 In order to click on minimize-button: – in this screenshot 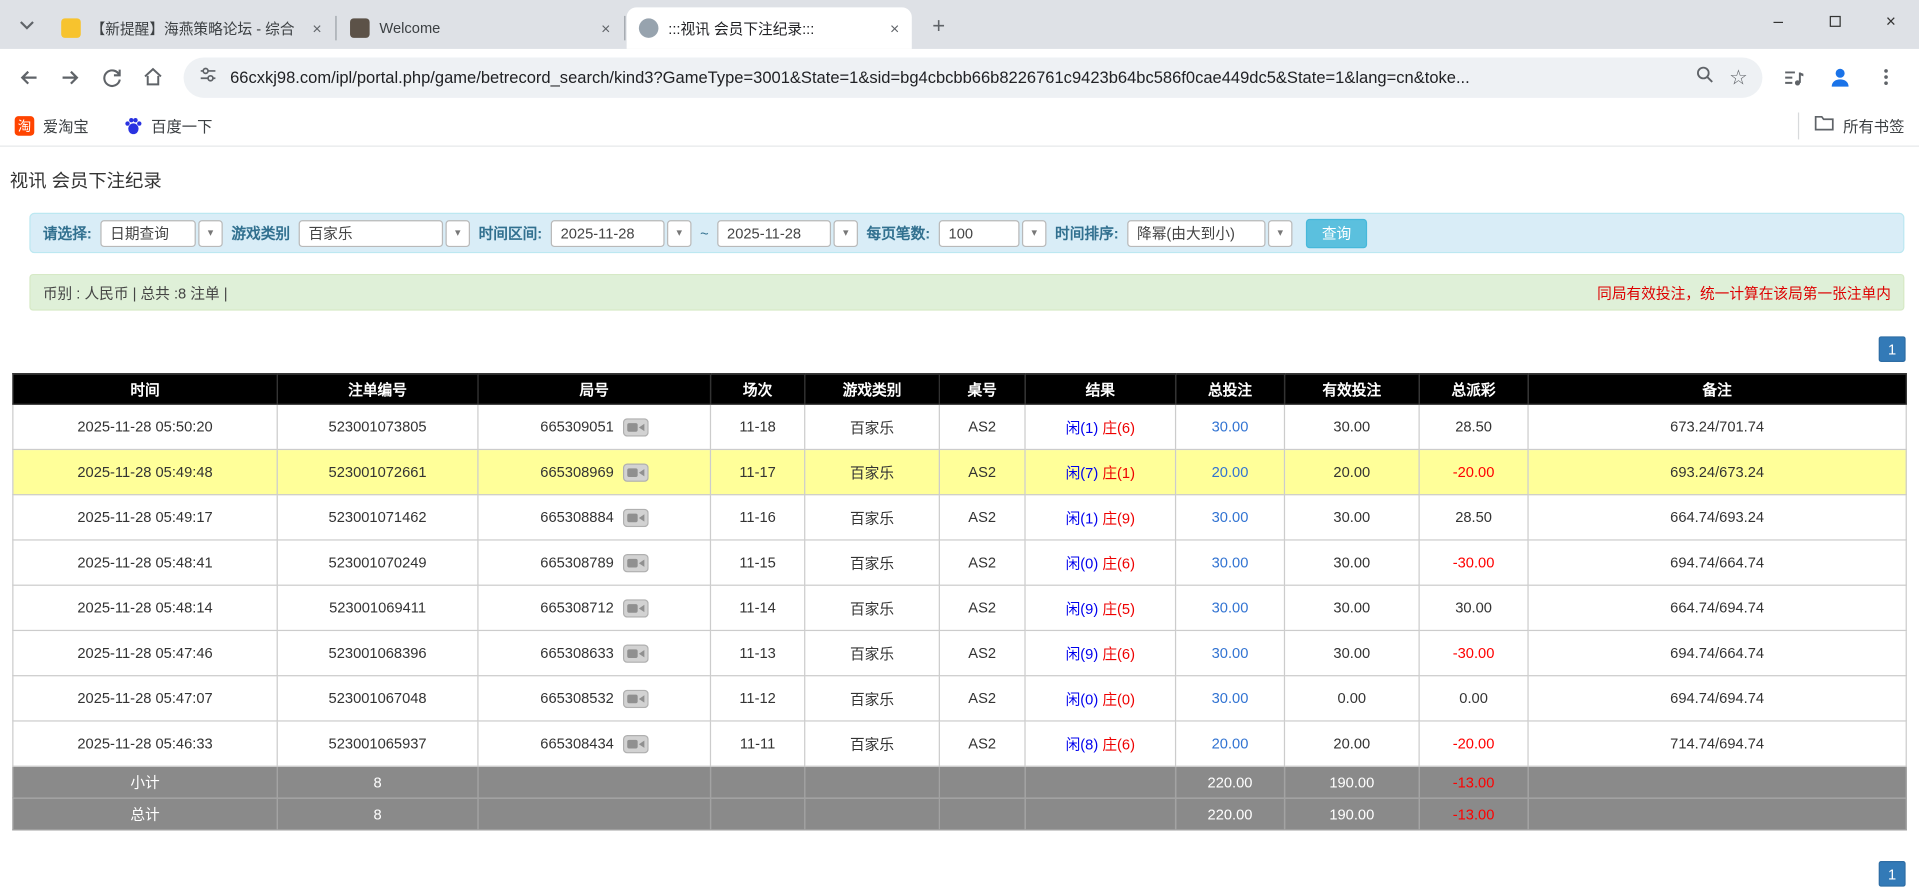, I will do `click(1778, 21)`.